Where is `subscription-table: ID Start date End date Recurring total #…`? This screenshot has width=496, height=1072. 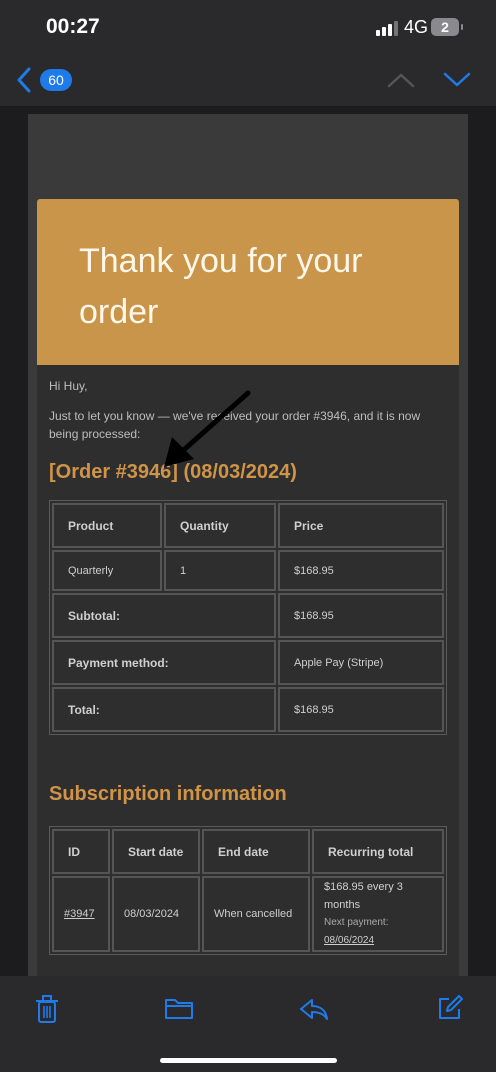 subscription-table: ID Start date End date Recurring total #… is located at coordinates (248, 890).